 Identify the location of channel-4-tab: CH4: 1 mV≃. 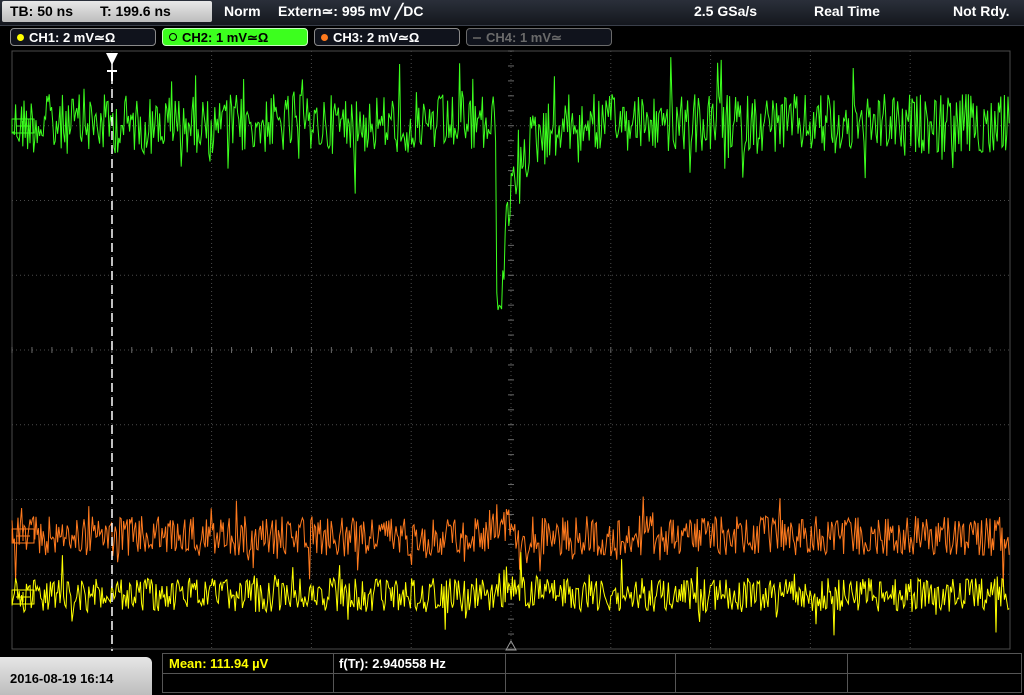
(539, 37).